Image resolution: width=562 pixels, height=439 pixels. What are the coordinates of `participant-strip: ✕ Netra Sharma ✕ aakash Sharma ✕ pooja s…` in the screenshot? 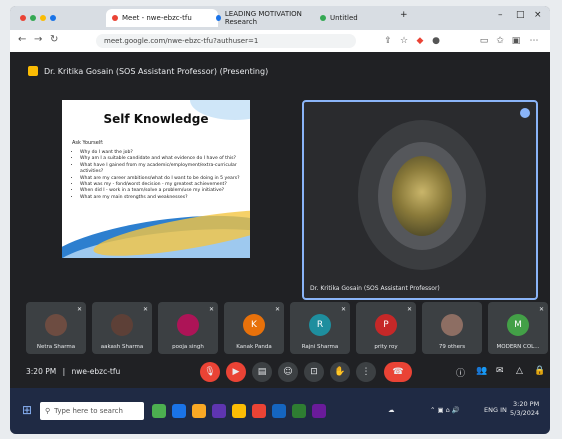 It's located at (287, 328).